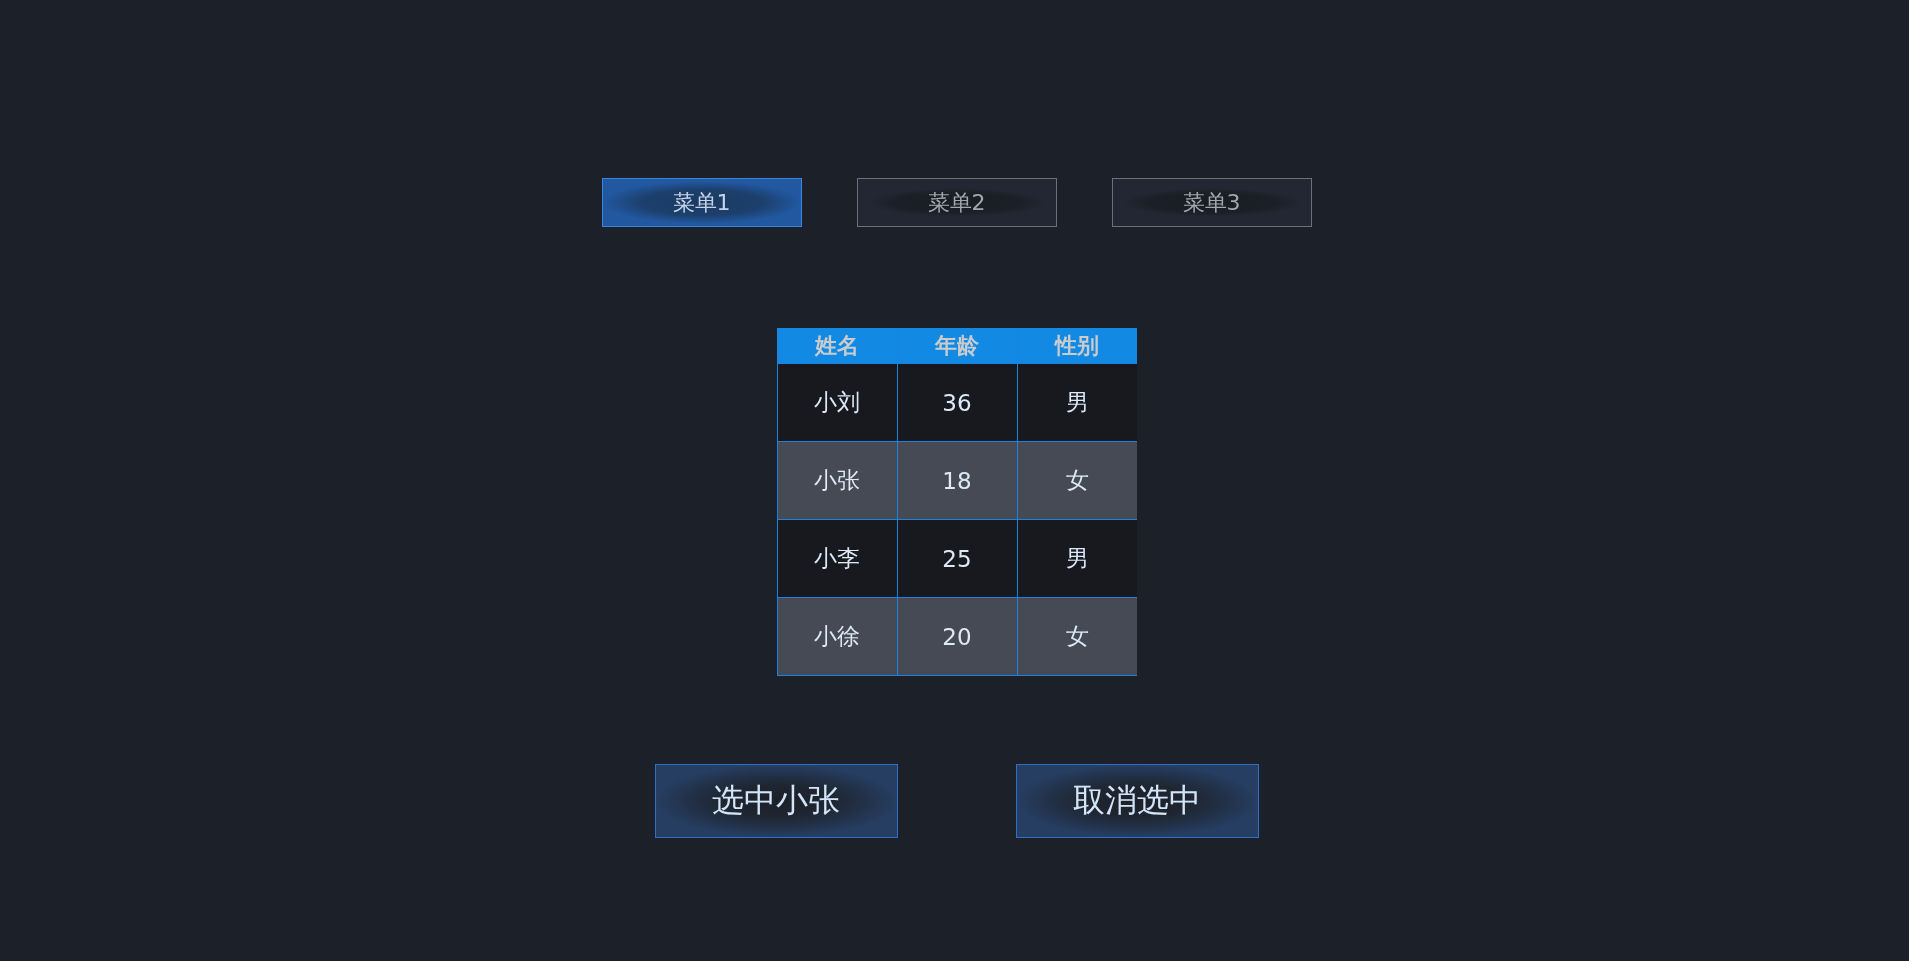 Image resolution: width=1909 pixels, height=961 pixels. I want to click on table-cell: 小徐, so click(837, 636).